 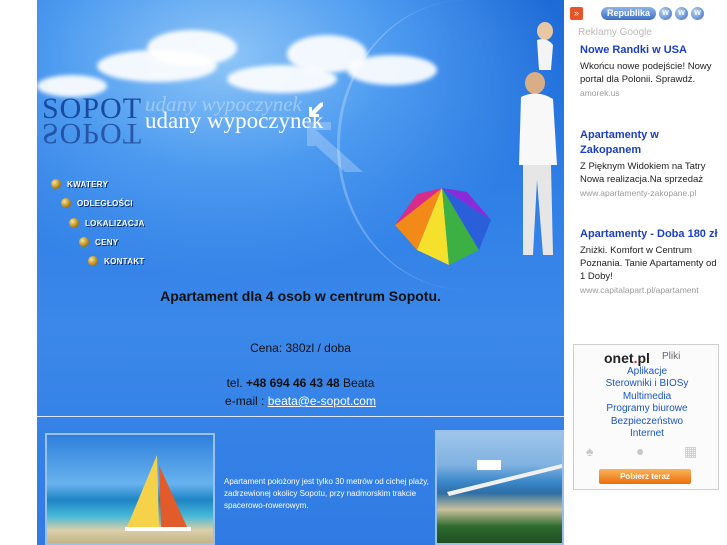 What do you see at coordinates (650, 193) in the screenshot?
I see `ad-url: www.apartamenty-zakopane.pl` at bounding box center [650, 193].